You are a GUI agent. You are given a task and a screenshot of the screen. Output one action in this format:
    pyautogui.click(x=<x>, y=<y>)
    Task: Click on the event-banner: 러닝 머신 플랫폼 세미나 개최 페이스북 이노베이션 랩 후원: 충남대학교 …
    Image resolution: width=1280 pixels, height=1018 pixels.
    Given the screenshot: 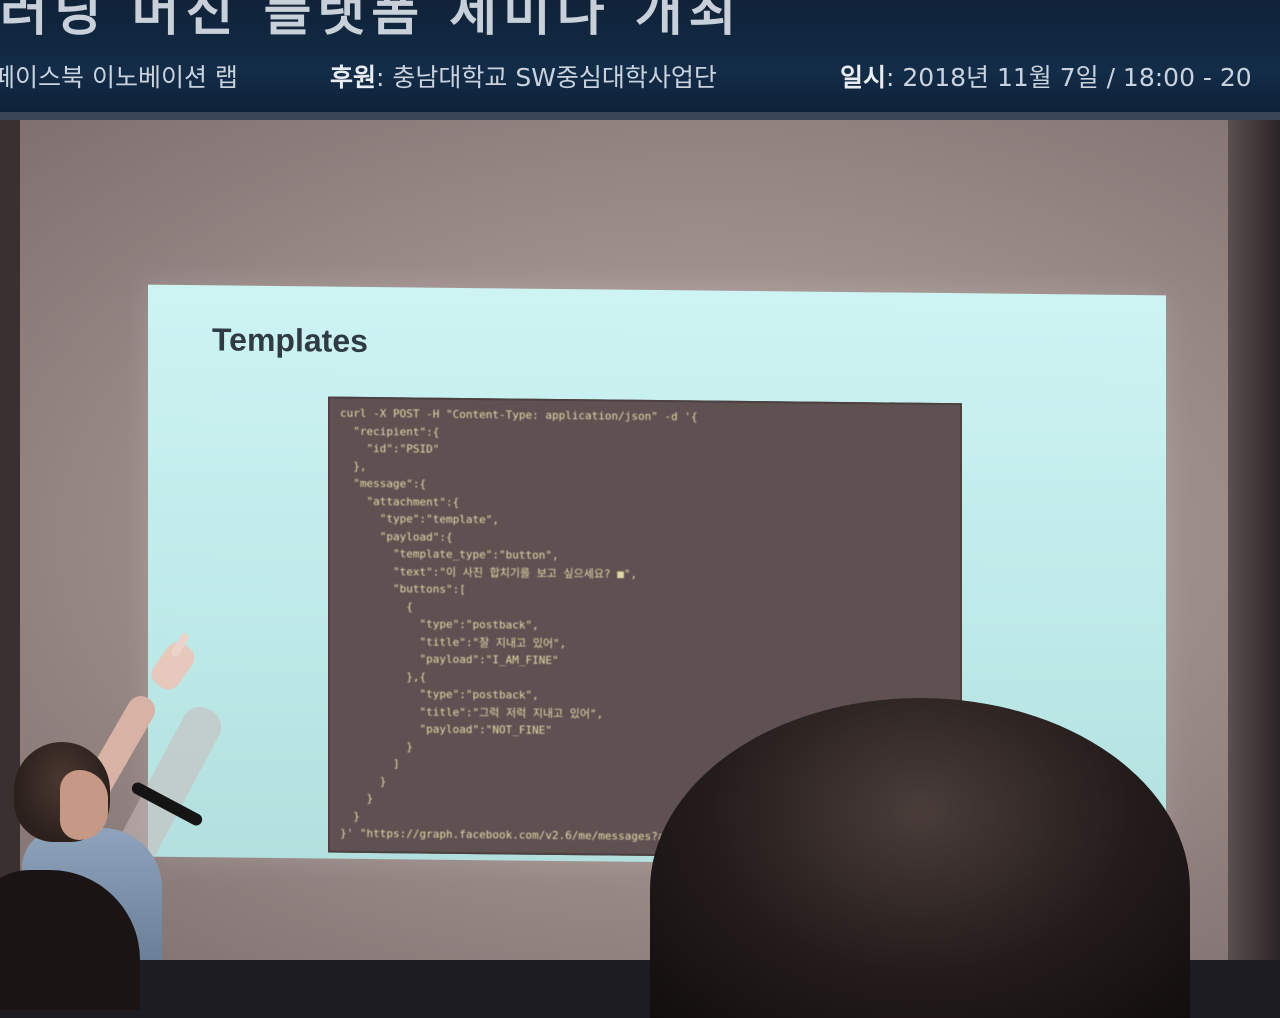 What is the action you would take?
    pyautogui.click(x=640, y=59)
    